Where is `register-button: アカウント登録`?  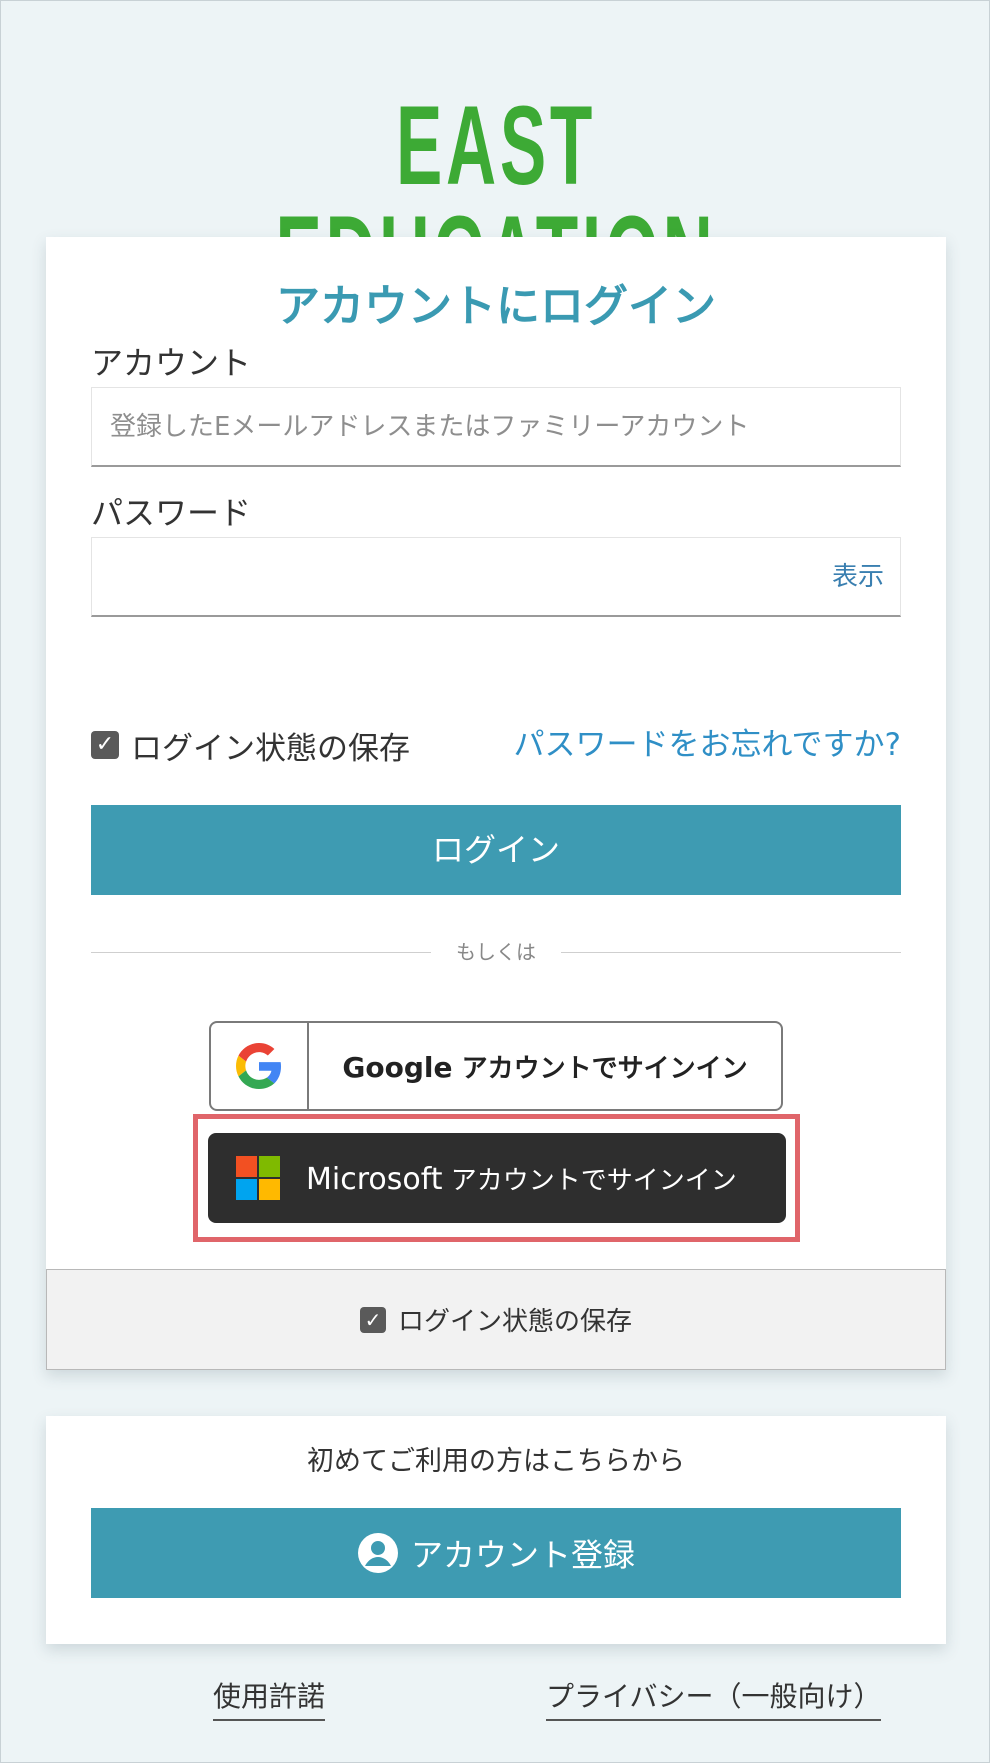 register-button: アカウント登録 is located at coordinates (496, 1553).